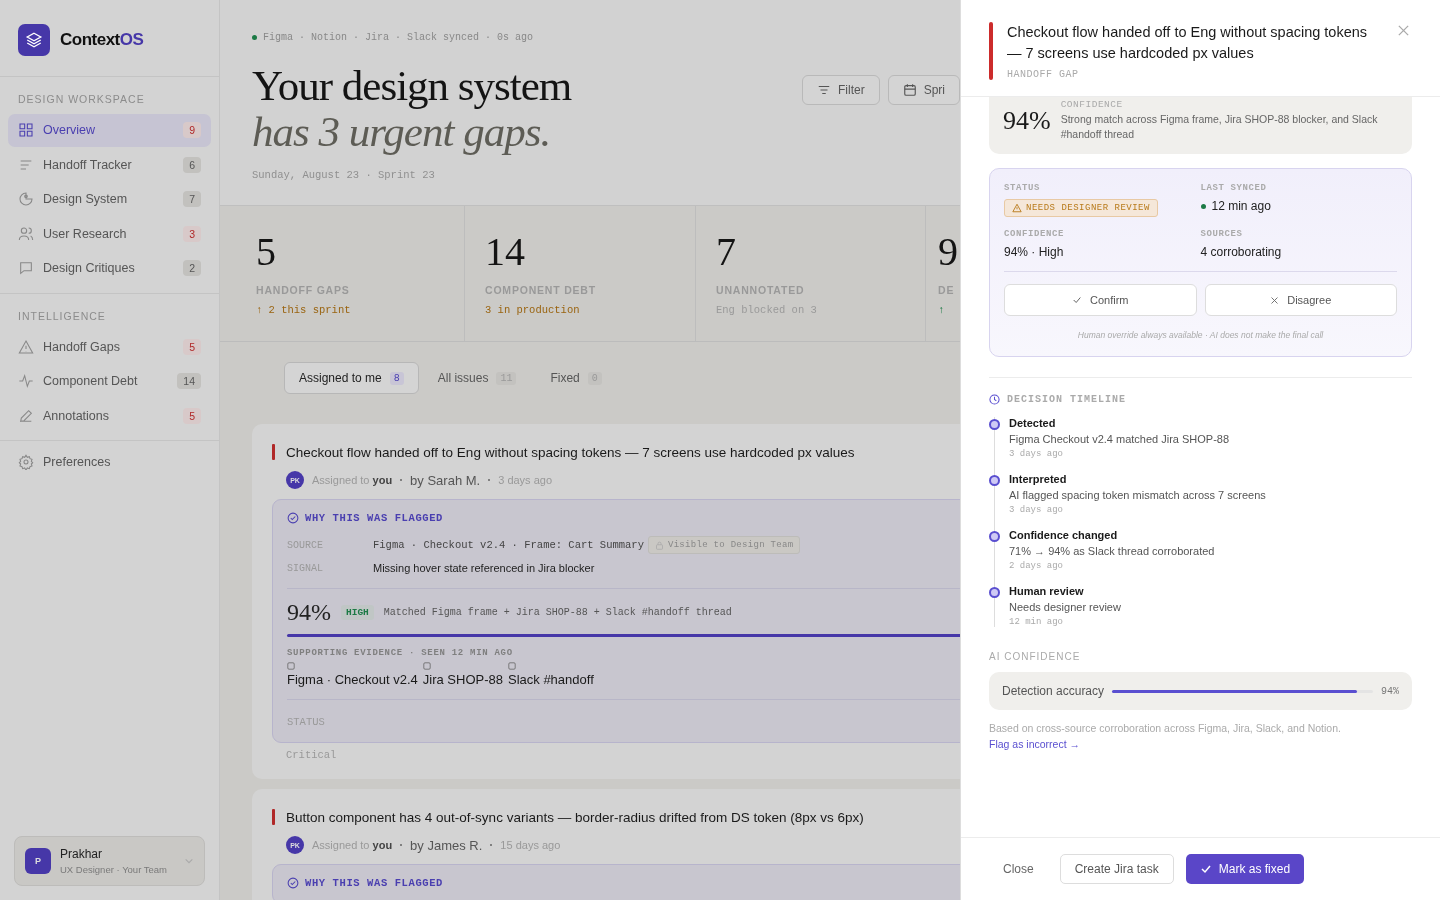 The width and height of the screenshot is (1440, 900). I want to click on sidebar-item: Annotations 5, so click(109, 415).